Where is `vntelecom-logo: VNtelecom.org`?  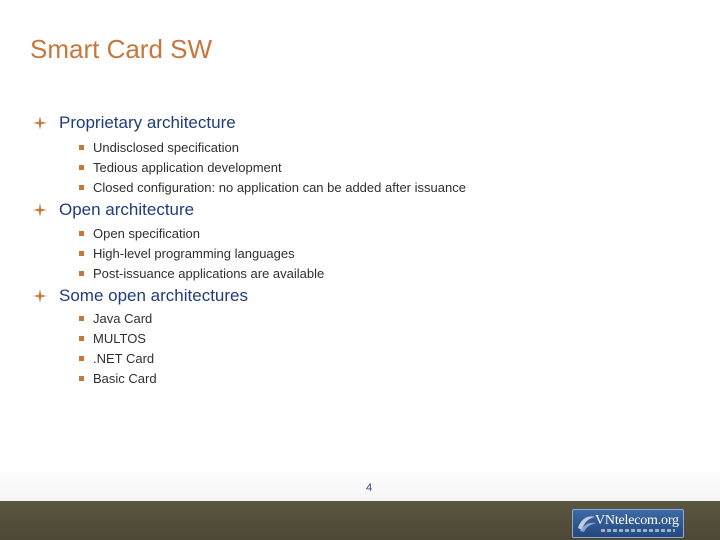
vntelecom-logo: VNtelecom.org is located at coordinates (628, 523).